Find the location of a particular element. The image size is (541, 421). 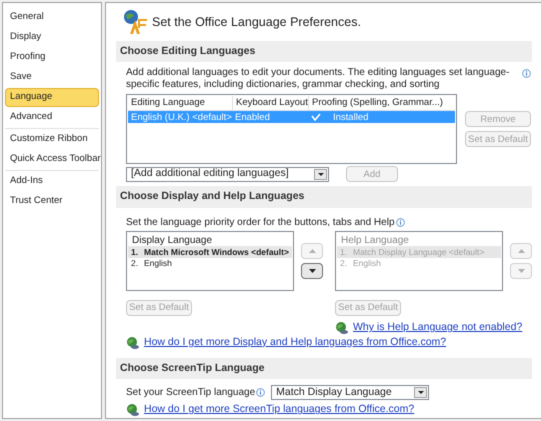

description: Set the language priority order for the buttons, tabs and Help is located at coordinates (260, 223).